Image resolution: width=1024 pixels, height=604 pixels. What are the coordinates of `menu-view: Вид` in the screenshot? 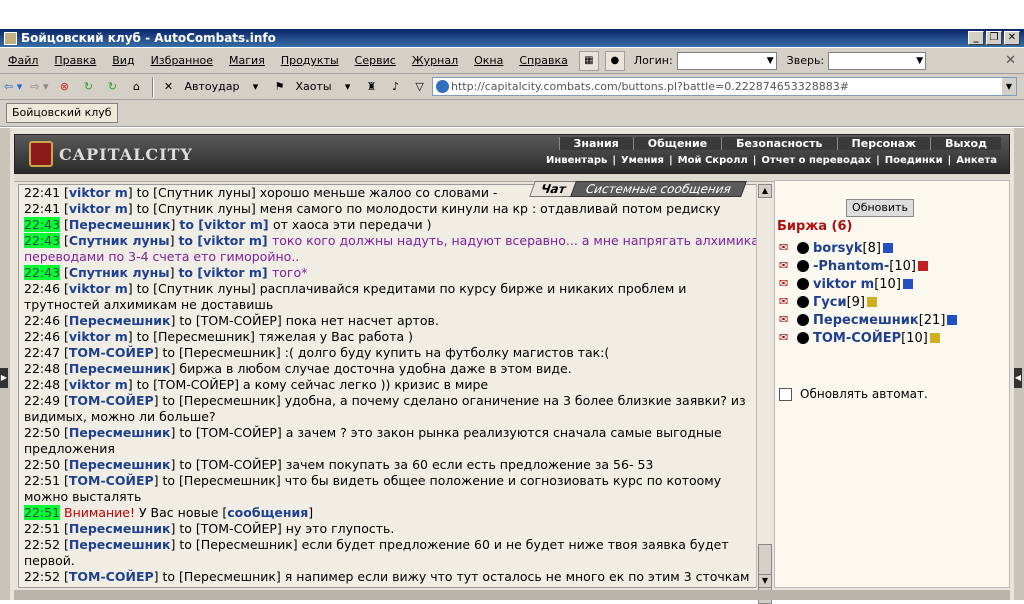 It's located at (123, 60).